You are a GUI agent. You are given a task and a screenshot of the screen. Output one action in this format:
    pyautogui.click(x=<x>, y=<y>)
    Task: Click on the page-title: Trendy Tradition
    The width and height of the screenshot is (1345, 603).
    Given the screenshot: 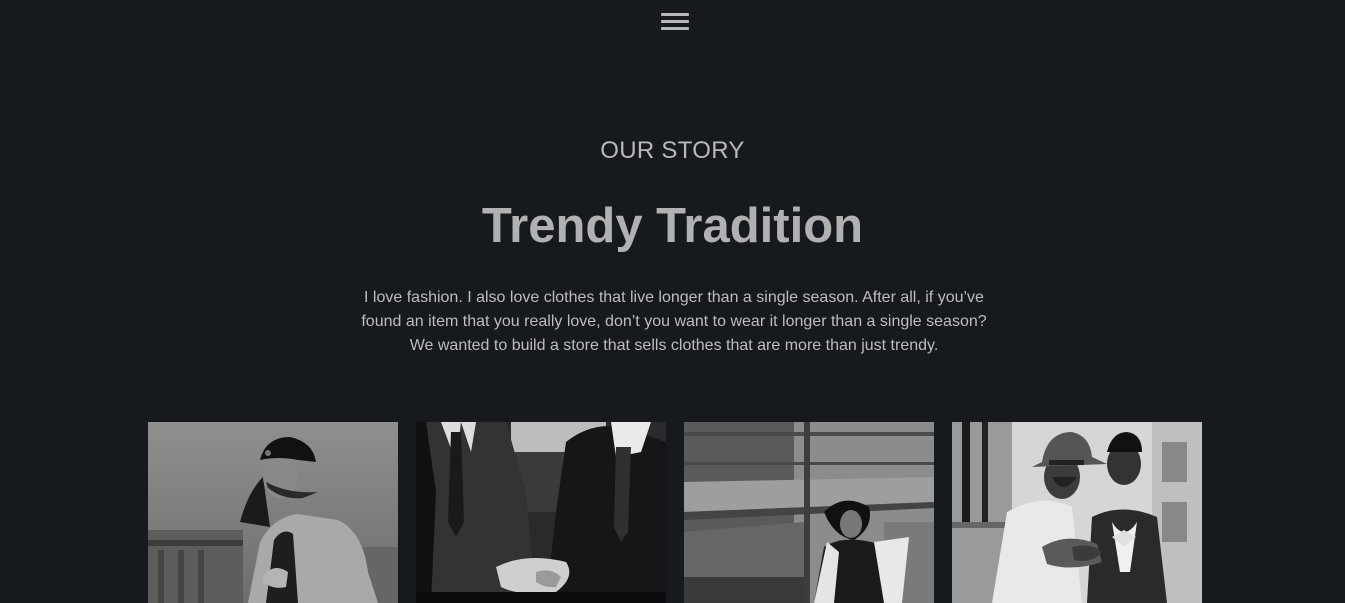 What is the action you would take?
    pyautogui.click(x=672, y=226)
    